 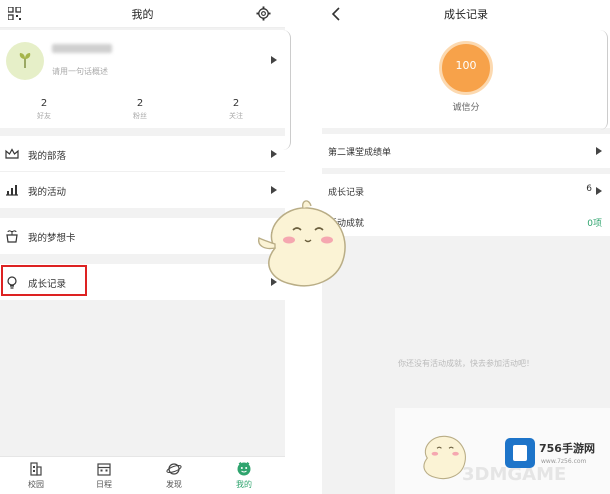 What do you see at coordinates (142, 475) in the screenshot?
I see `bottom-tab-bar: 校园 日程 发现 我的` at bounding box center [142, 475].